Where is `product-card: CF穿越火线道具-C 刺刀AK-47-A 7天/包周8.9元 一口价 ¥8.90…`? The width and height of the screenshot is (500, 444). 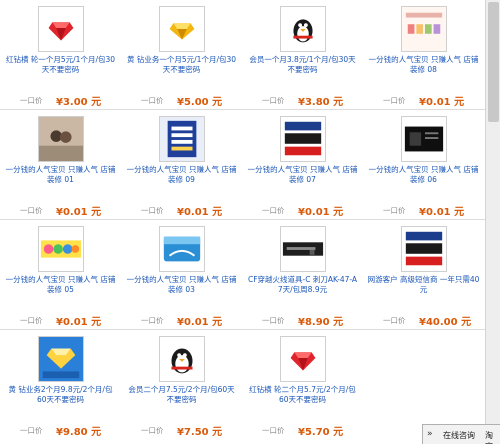
product-card: CF穿越火线道具-C 刺刀AK-47-A 7天/包周8.9元 一口价 ¥8.90… is located at coordinates (302, 275).